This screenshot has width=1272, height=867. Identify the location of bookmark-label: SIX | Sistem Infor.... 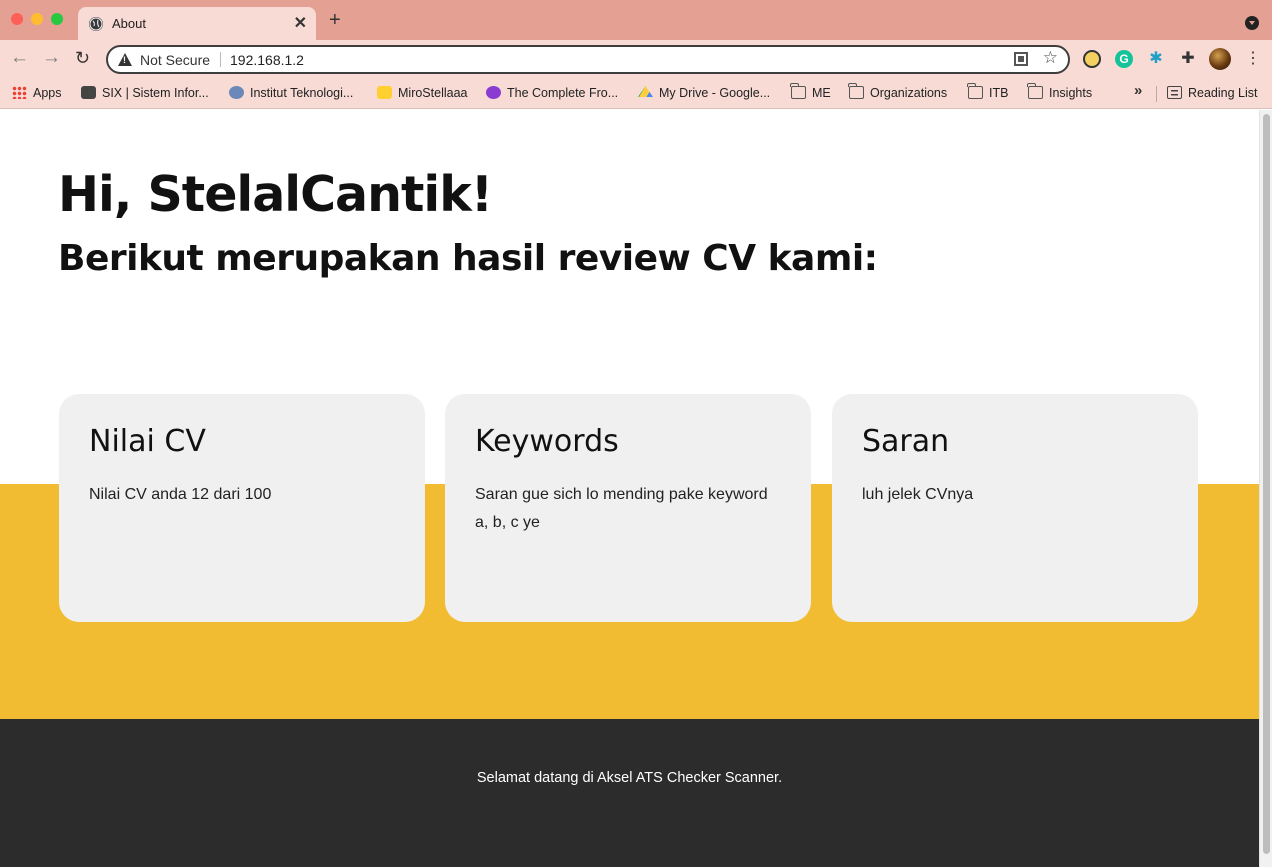
(155, 93).